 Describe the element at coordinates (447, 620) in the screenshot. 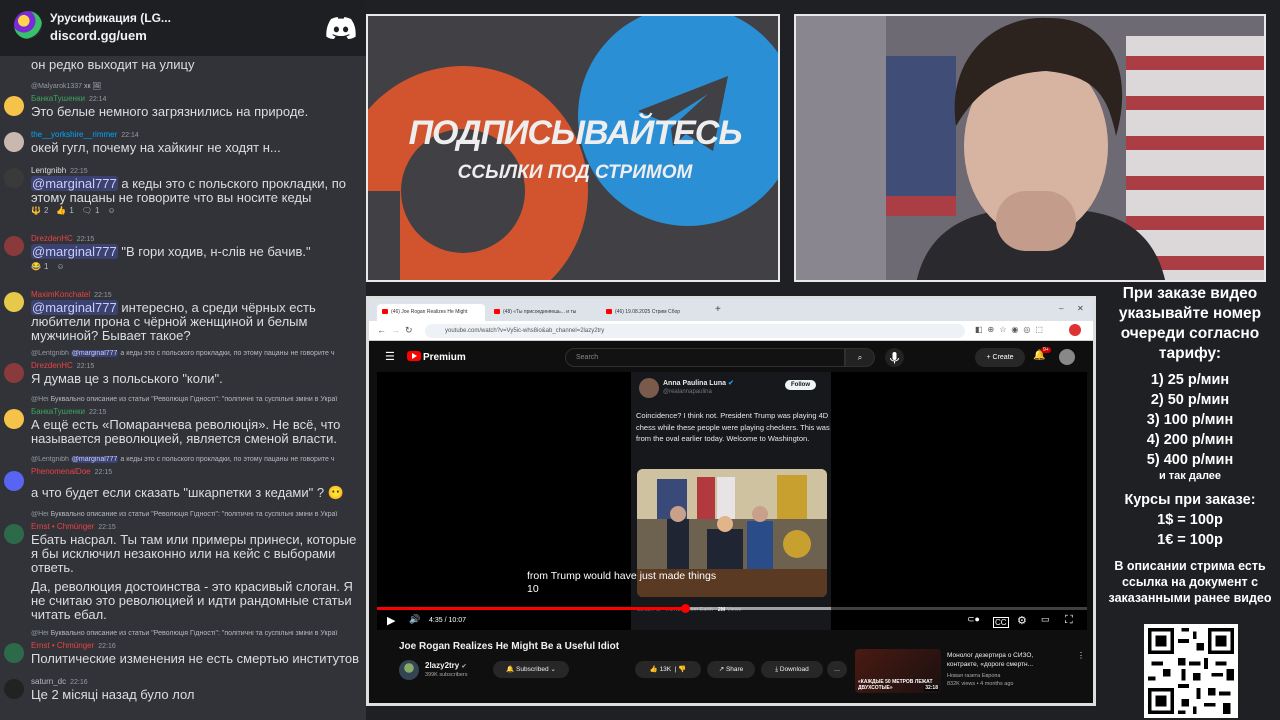

I see `video-time: 4:35 / 10:07` at that location.